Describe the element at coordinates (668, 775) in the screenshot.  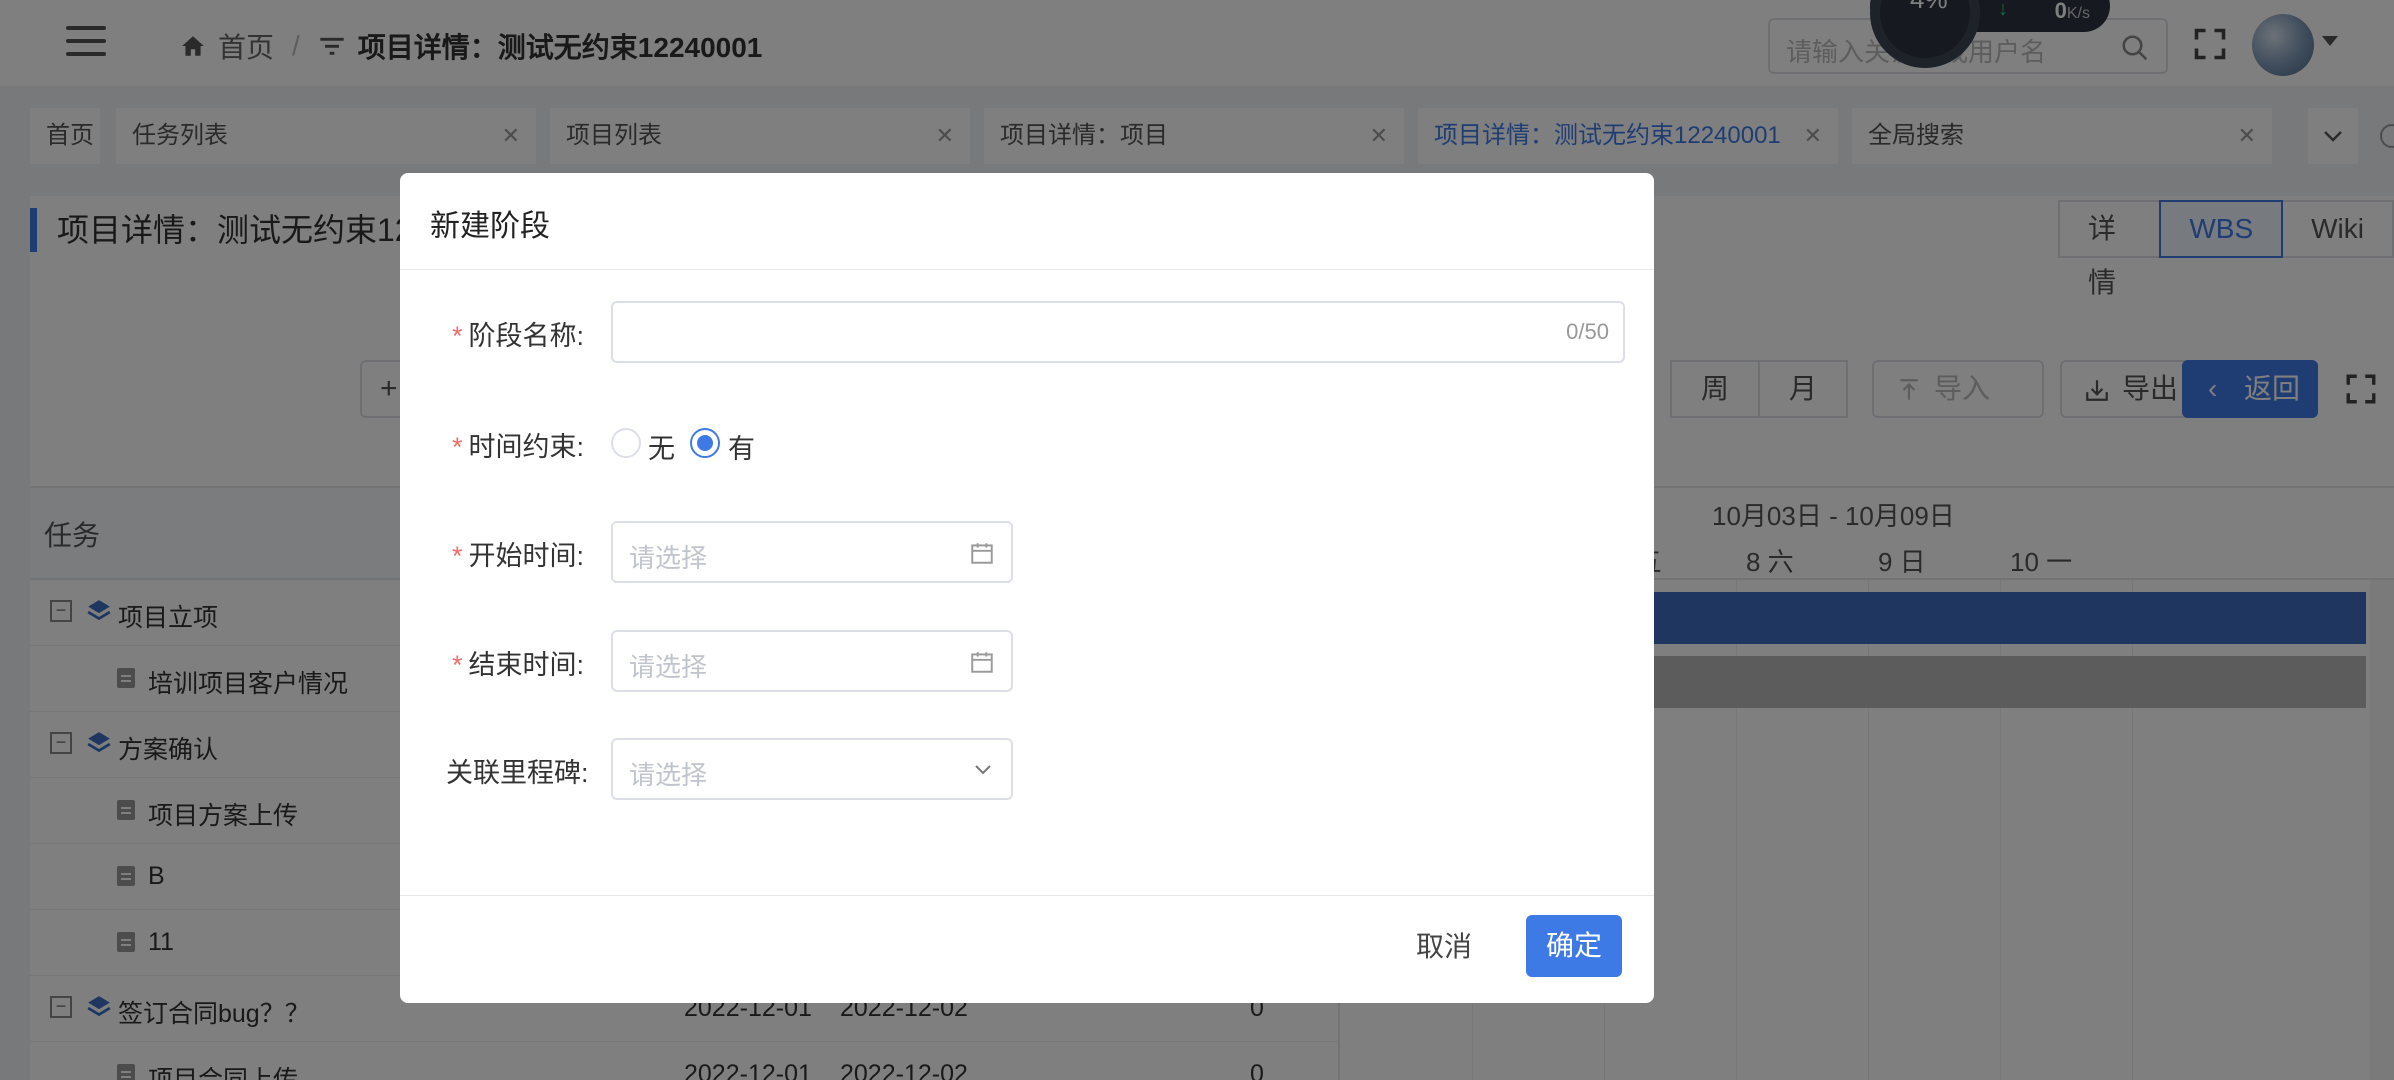
I see `select-placeholder: 请选择` at that location.